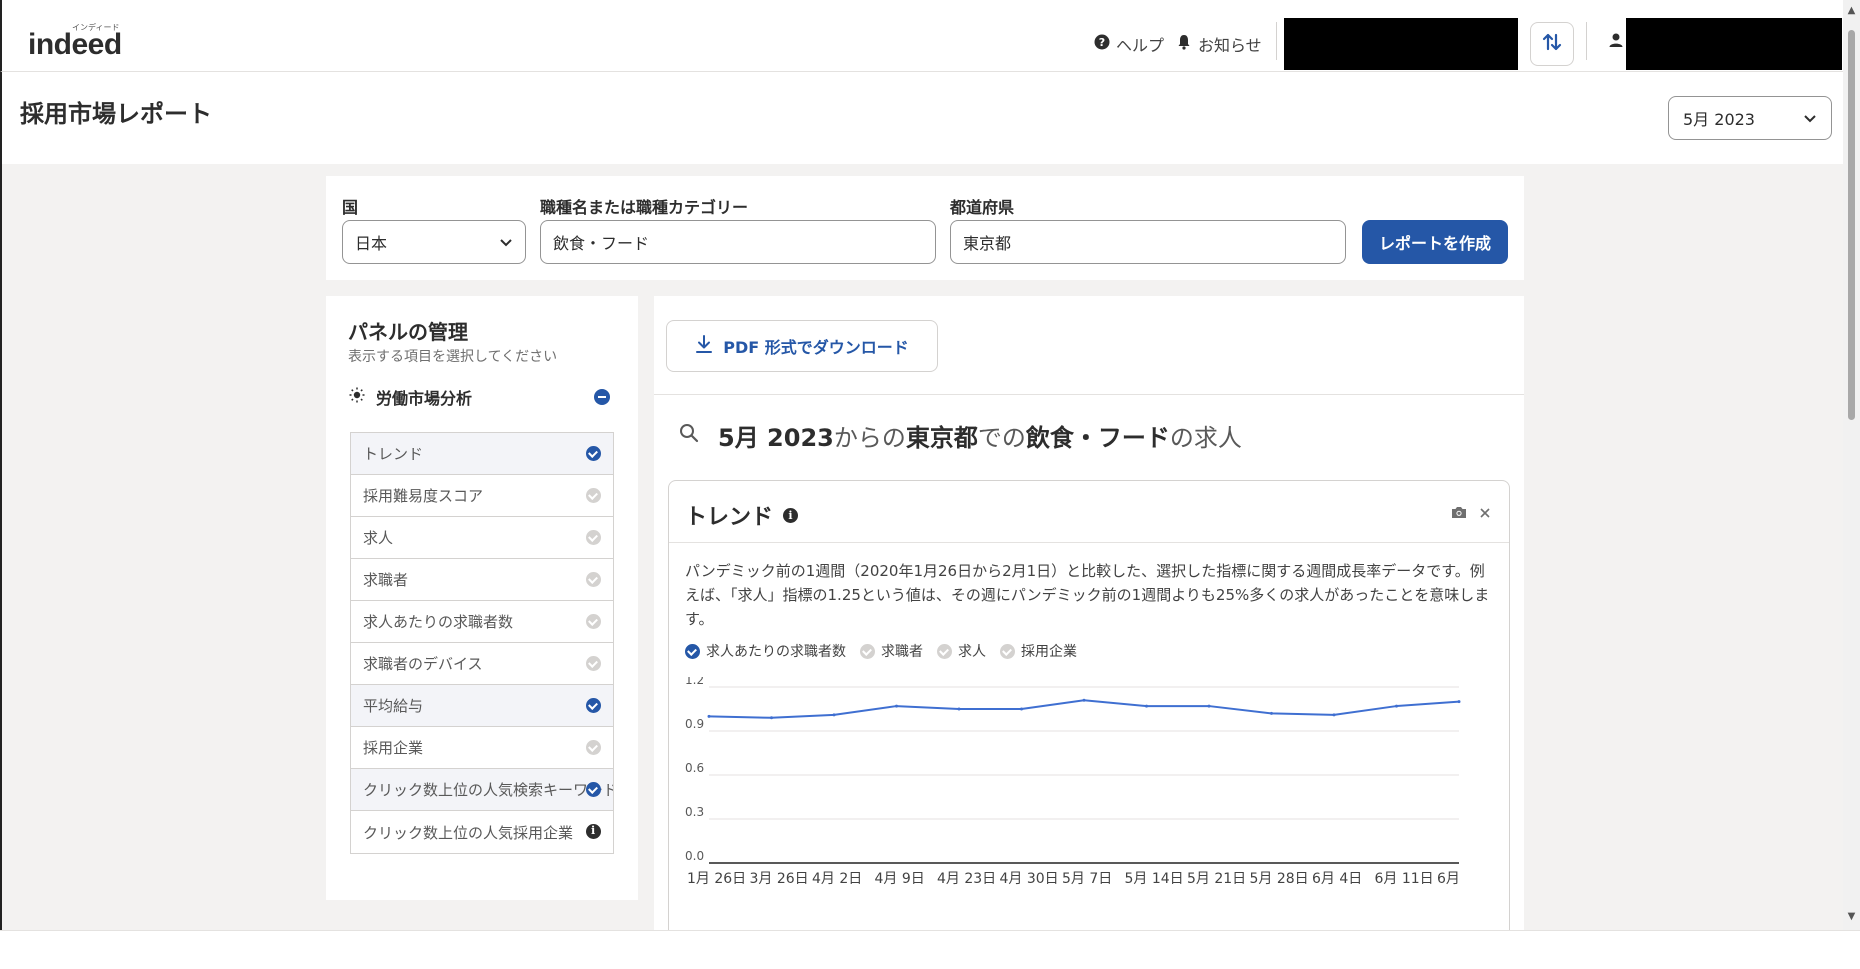  I want to click on user-icon, so click(1616, 42).